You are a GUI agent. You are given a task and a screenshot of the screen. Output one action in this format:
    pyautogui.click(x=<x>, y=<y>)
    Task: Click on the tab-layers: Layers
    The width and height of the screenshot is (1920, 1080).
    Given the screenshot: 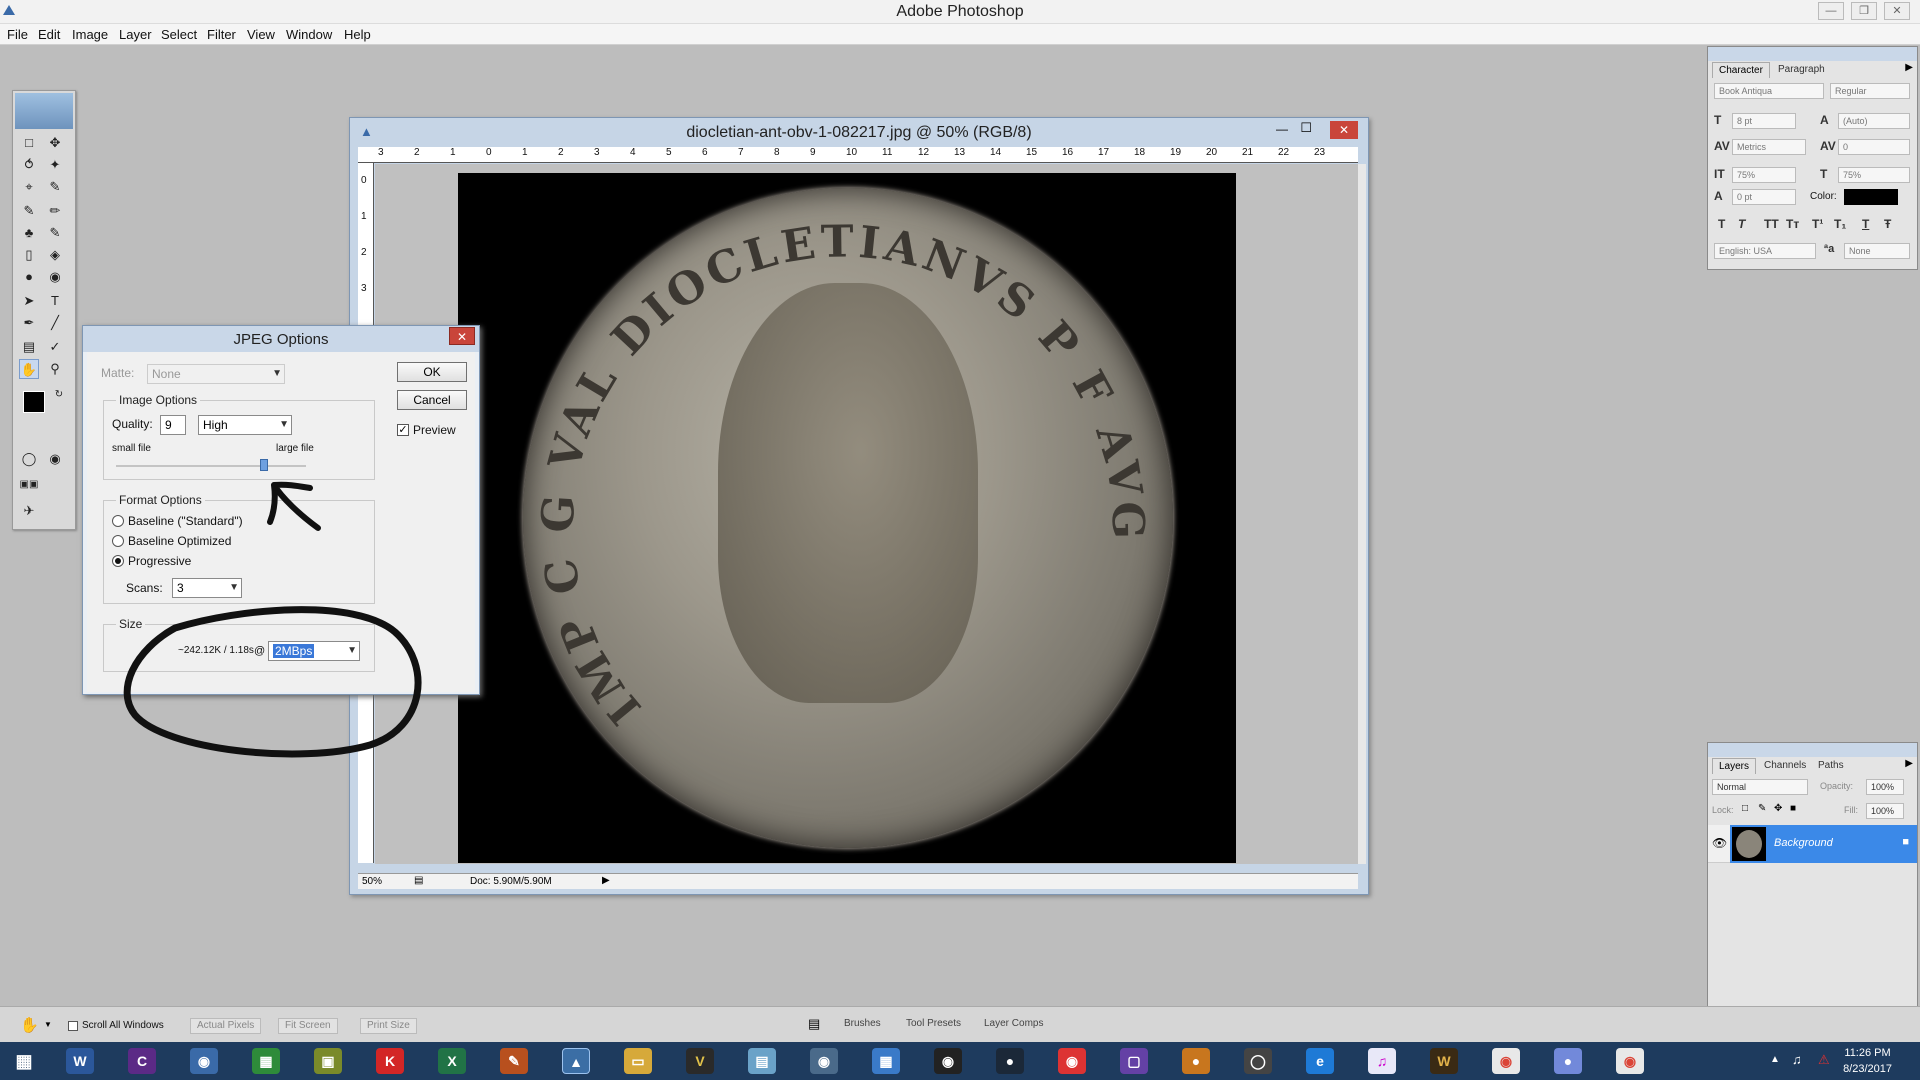 What is the action you would take?
    pyautogui.click(x=1734, y=766)
    